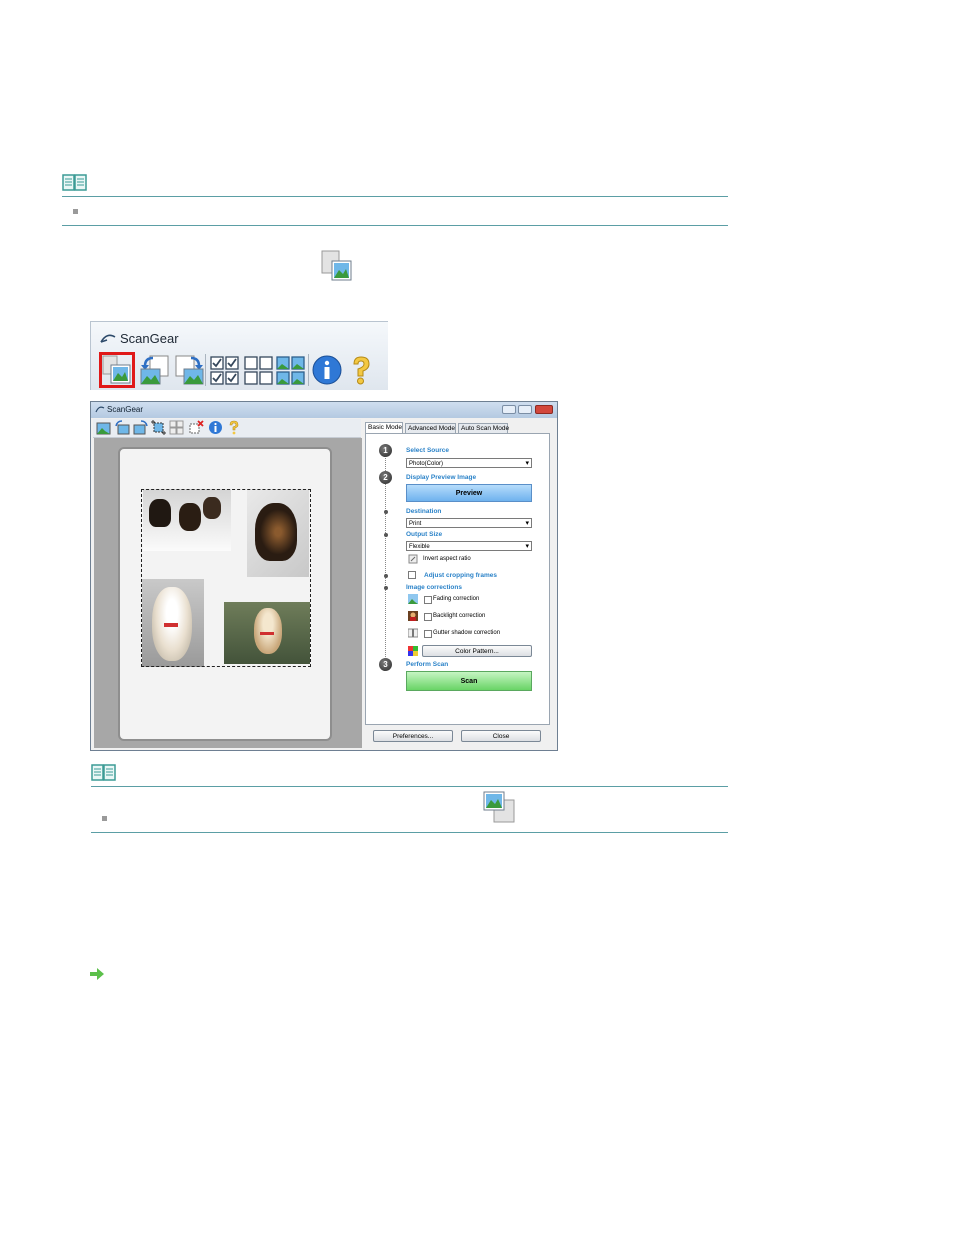  What do you see at coordinates (428, 600) in the screenshot?
I see `fading-correction-checkbox` at bounding box center [428, 600].